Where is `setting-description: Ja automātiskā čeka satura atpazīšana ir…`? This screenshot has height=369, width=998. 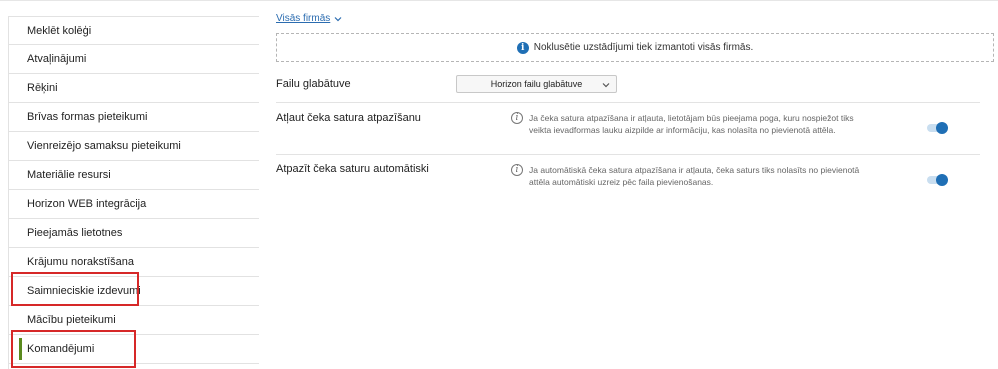 setting-description: Ja automātiskā čeka satura atpazīšana ir… is located at coordinates (694, 176).